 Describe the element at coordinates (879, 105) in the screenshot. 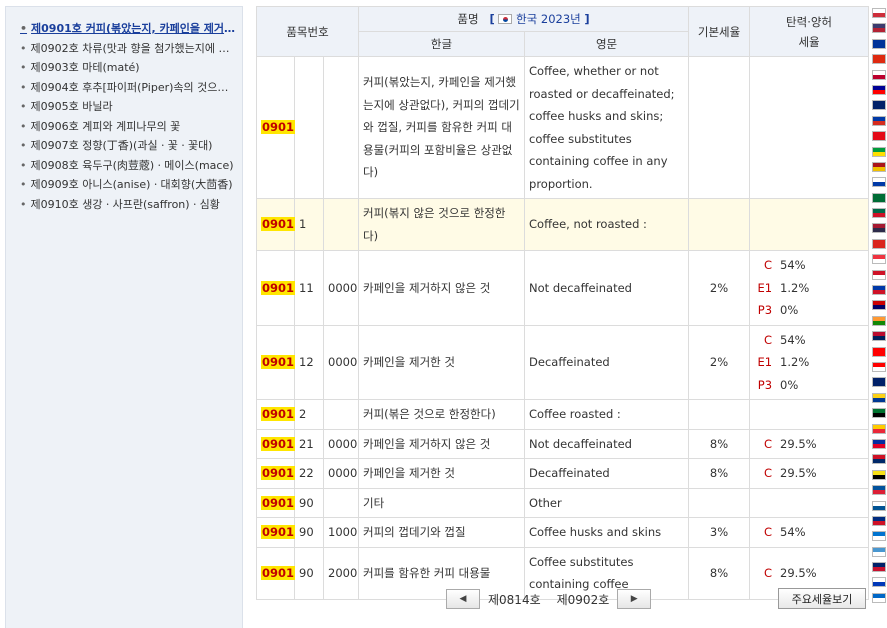

I see `australia-flag-icon` at that location.